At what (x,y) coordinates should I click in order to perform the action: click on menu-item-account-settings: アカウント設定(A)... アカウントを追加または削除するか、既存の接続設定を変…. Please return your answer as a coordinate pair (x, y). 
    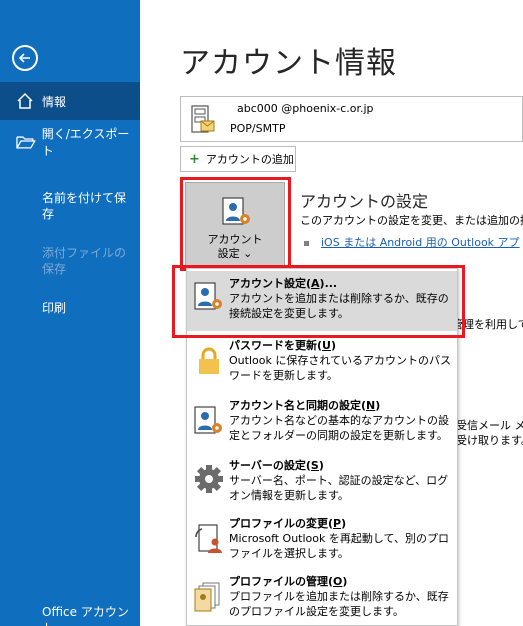
    Looking at the image, I should click on (322, 301).